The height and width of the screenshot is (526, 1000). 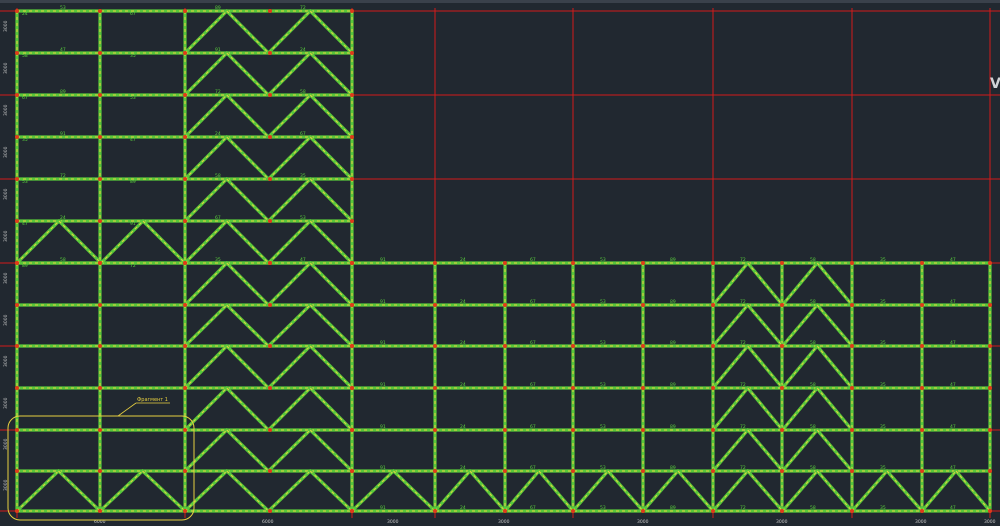 I want to click on member-label: 35, so click(x=883, y=260).